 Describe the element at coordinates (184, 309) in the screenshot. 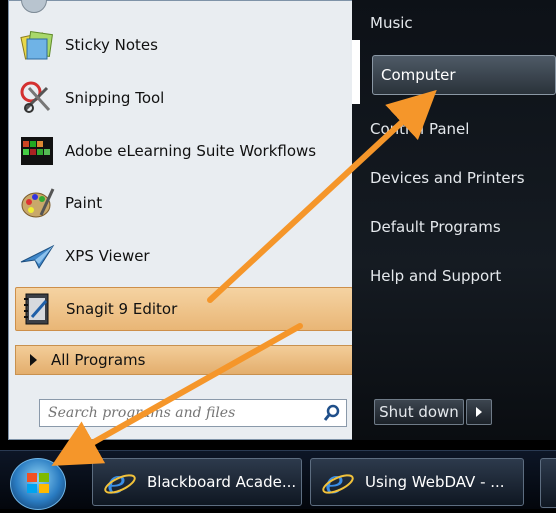

I see `menu-item-snagit-editor: Snagit 9 Editor` at that location.